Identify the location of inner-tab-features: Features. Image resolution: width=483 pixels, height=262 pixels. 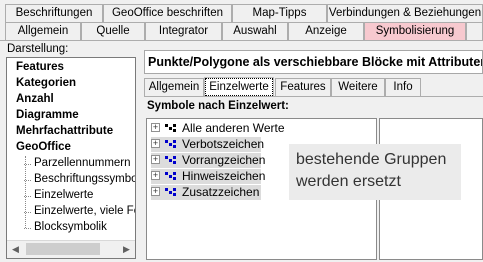
(303, 87).